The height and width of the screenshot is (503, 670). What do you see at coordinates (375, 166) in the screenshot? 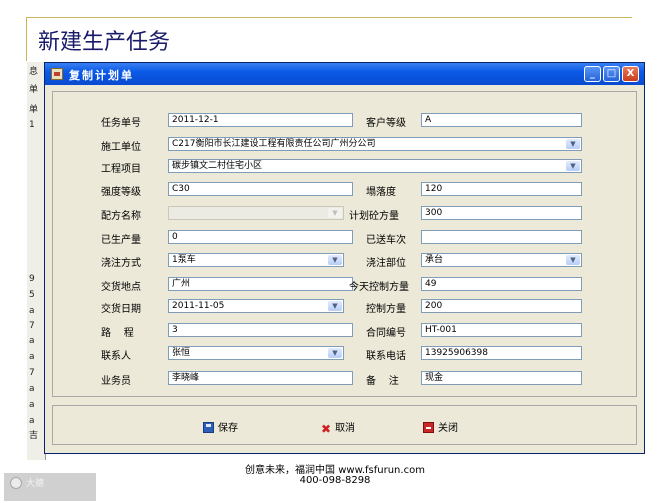
I see `project-select: 碳步镇文二村住宅小区 ▼` at bounding box center [375, 166].